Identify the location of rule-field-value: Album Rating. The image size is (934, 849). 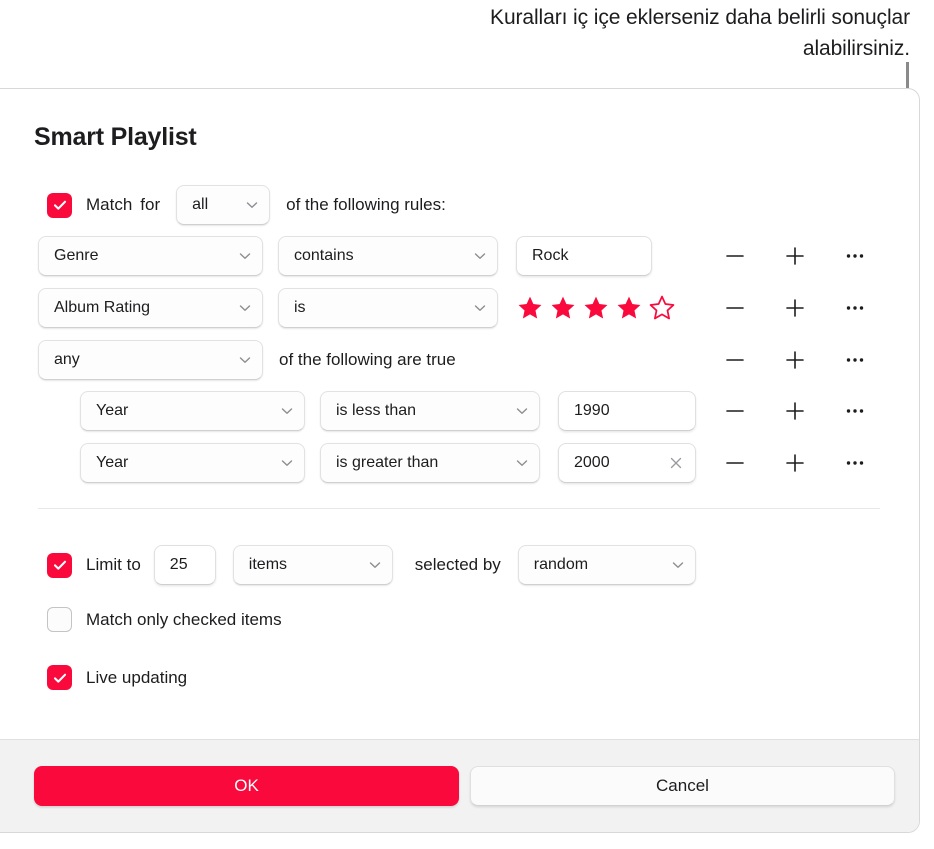
(102, 307).